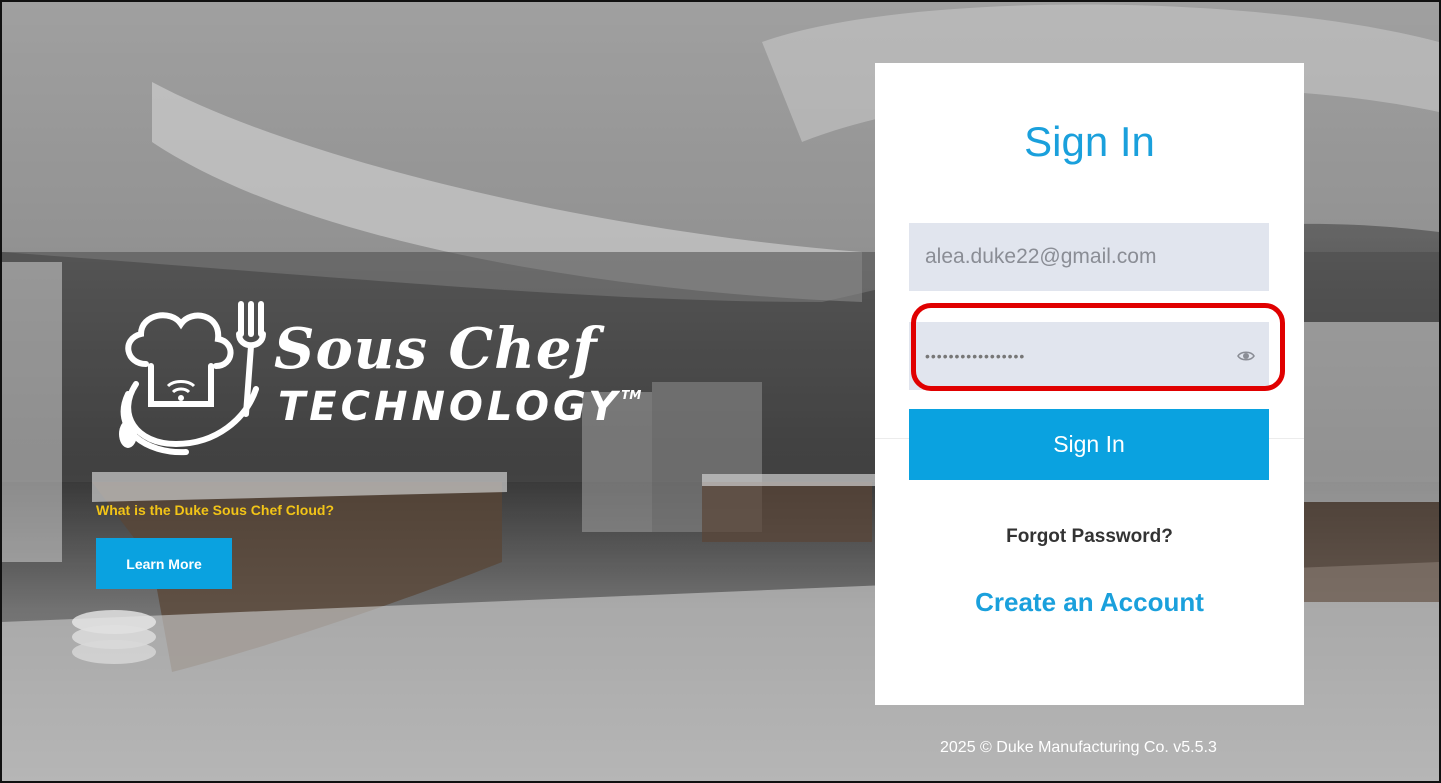 Image resolution: width=1441 pixels, height=783 pixels. What do you see at coordinates (1089, 537) in the screenshot?
I see `forgot-password-link: Forgot Password?` at bounding box center [1089, 537].